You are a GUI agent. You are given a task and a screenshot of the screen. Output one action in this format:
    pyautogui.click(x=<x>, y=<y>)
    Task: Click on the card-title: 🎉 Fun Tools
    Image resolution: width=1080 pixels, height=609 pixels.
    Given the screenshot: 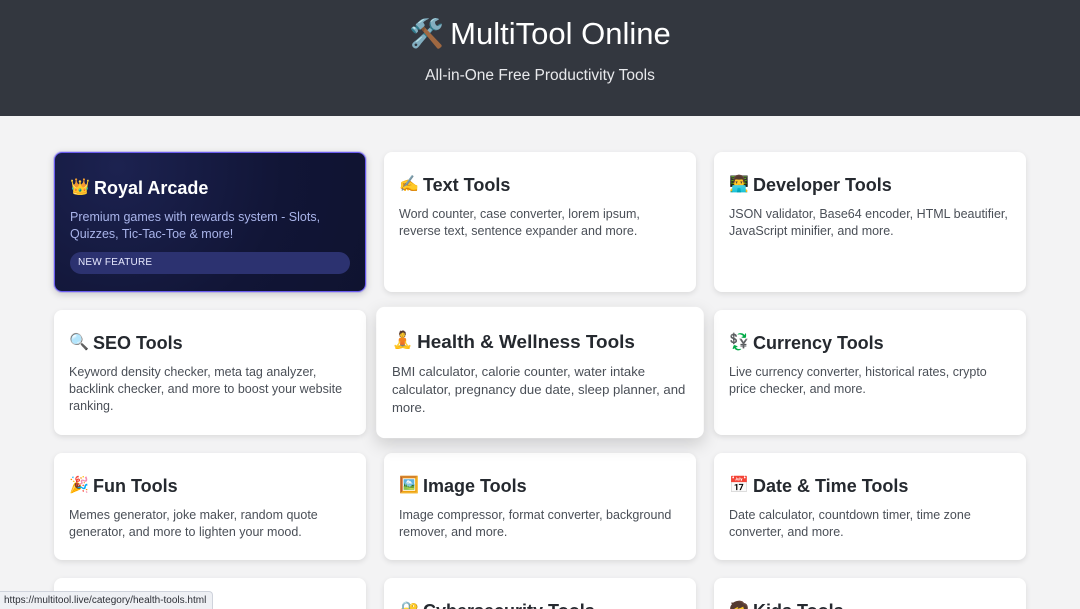 What is the action you would take?
    pyautogui.click(x=210, y=486)
    